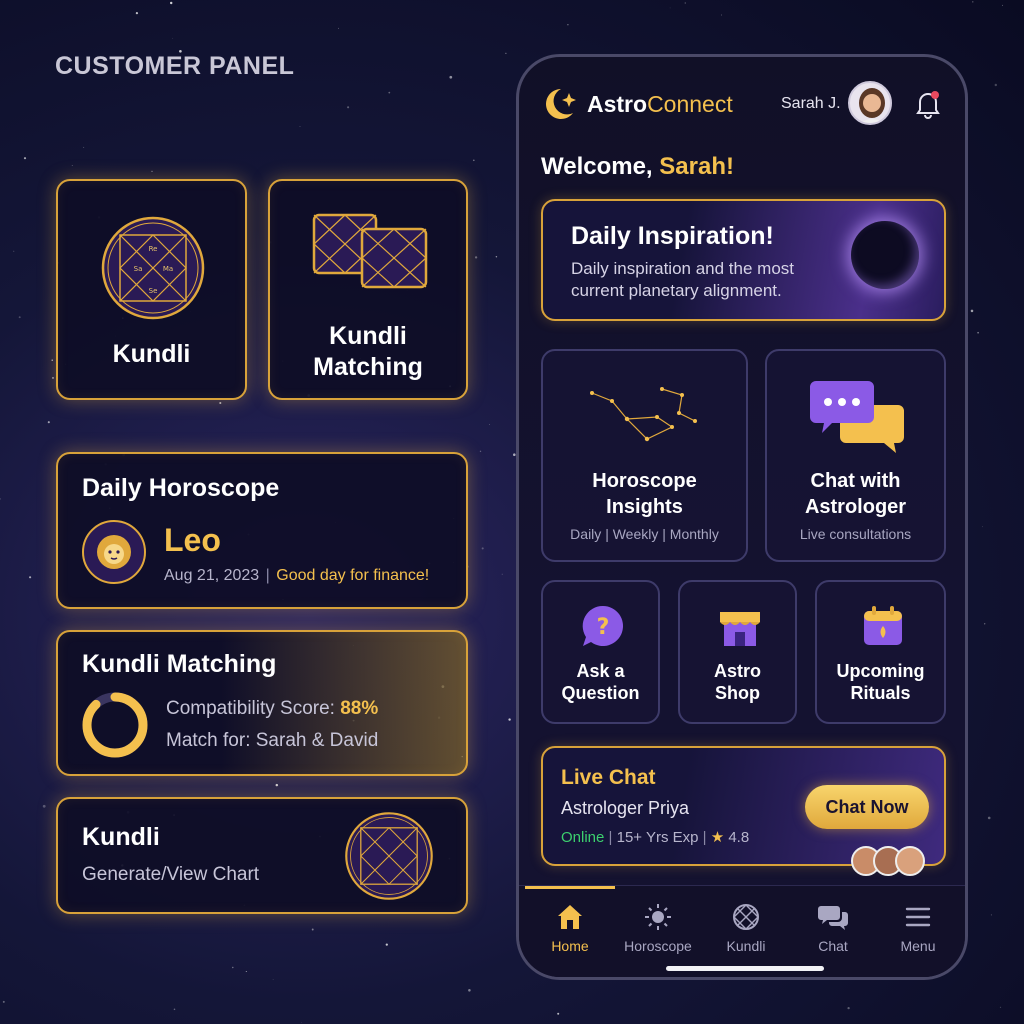 This screenshot has width=1024, height=1024. I want to click on user-name: Sarah J., so click(811, 103).